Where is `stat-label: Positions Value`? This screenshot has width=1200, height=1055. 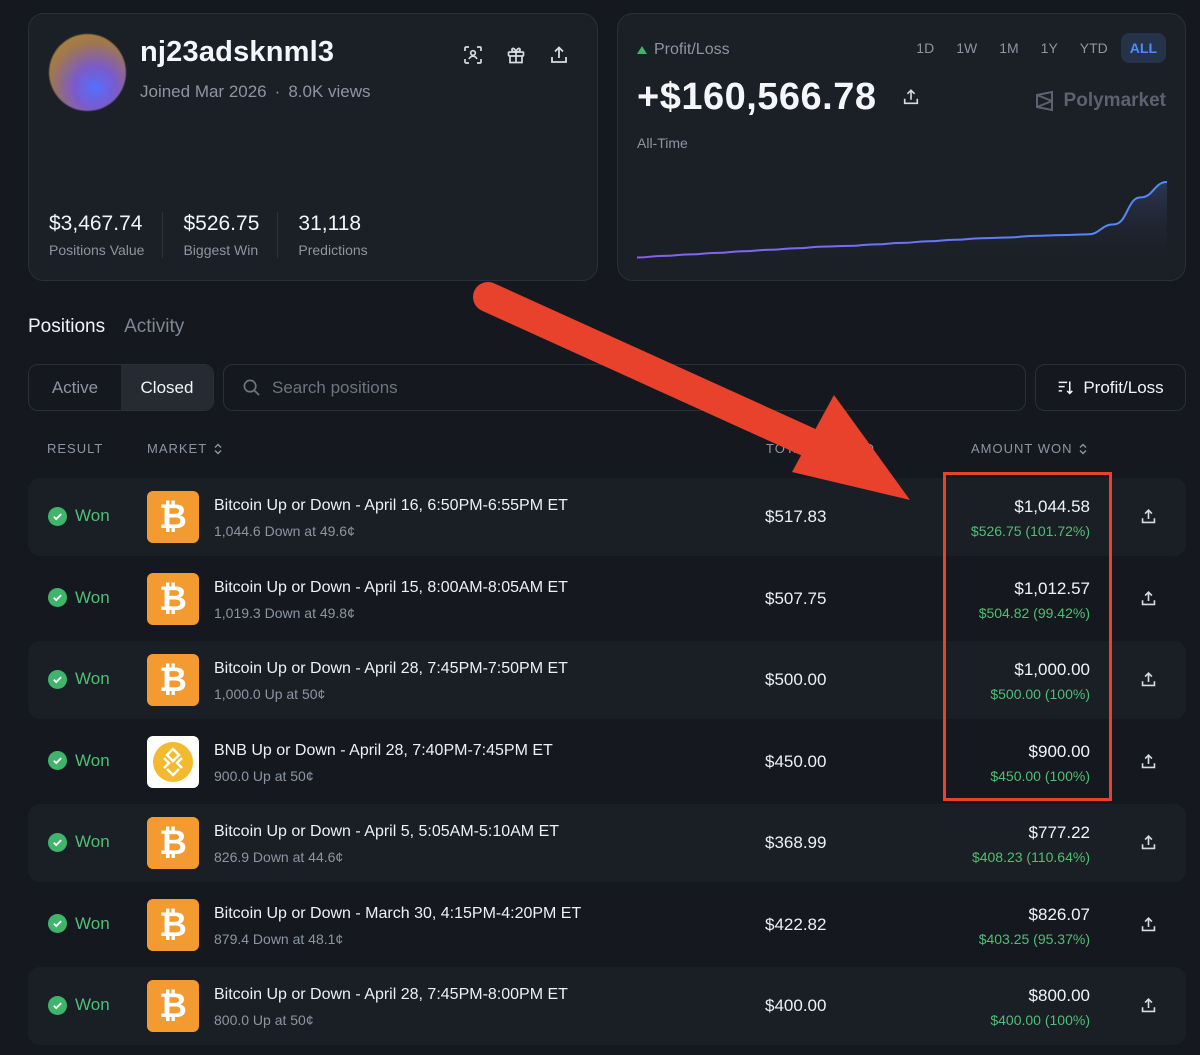 stat-label: Positions Value is located at coordinates (97, 250).